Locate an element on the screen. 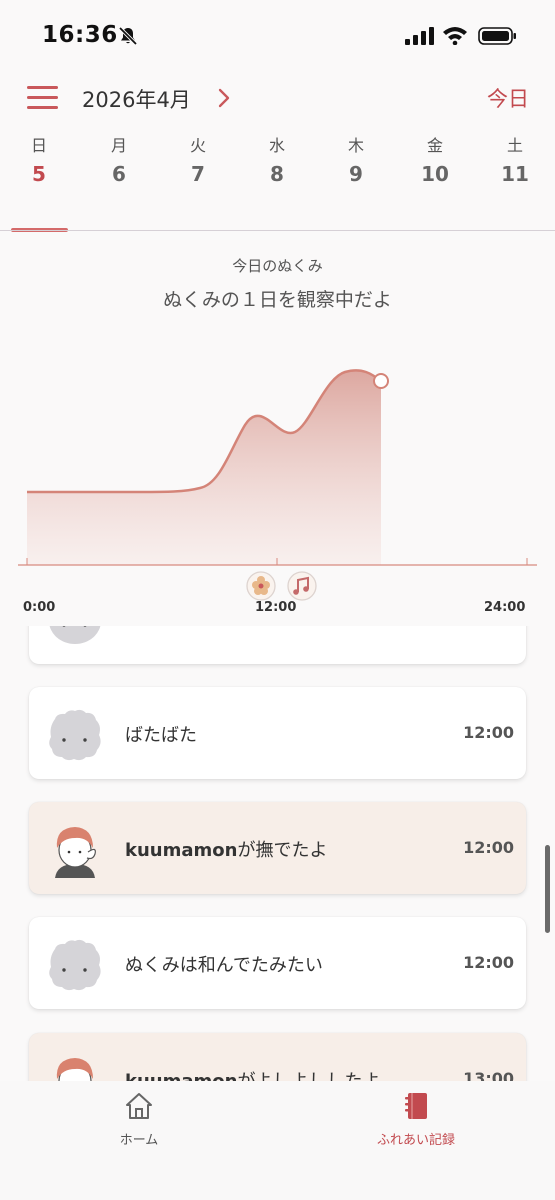 Image resolution: width=555 pixels, height=1200 pixels. x-axis-label-start: 0:00 is located at coordinates (39, 607).